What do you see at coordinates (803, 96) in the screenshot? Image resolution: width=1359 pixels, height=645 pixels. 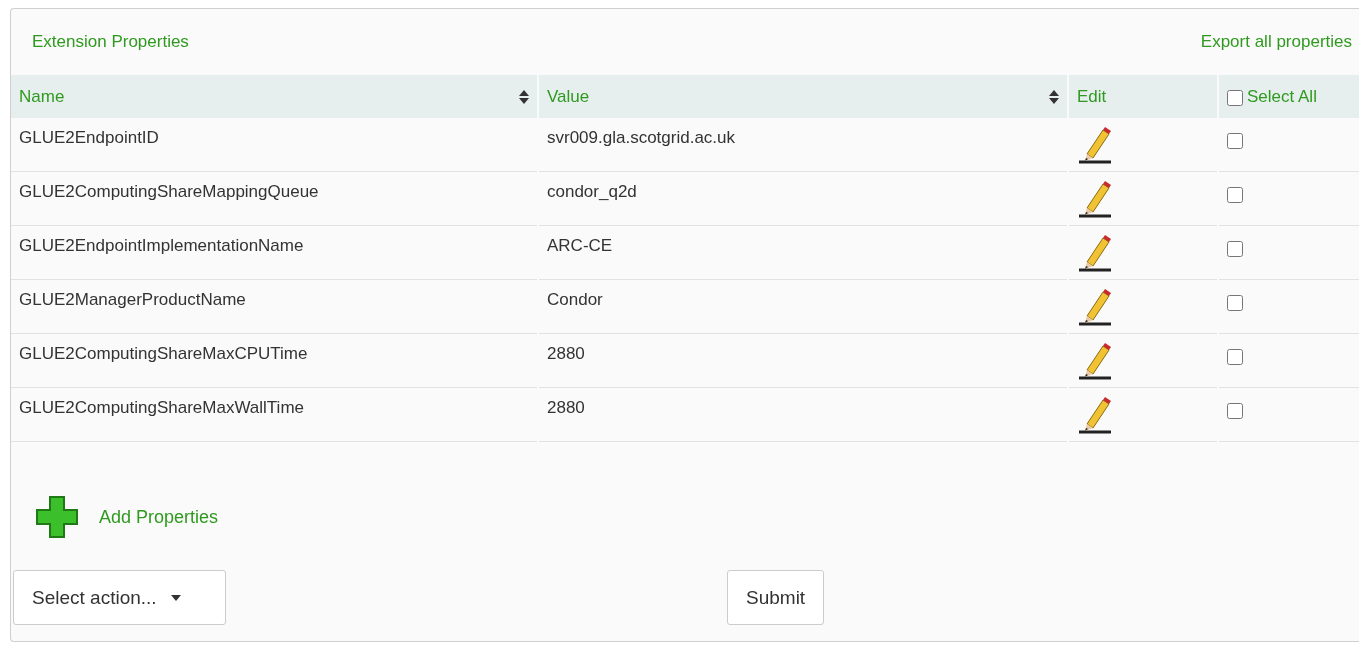 I see `column-header: Value` at bounding box center [803, 96].